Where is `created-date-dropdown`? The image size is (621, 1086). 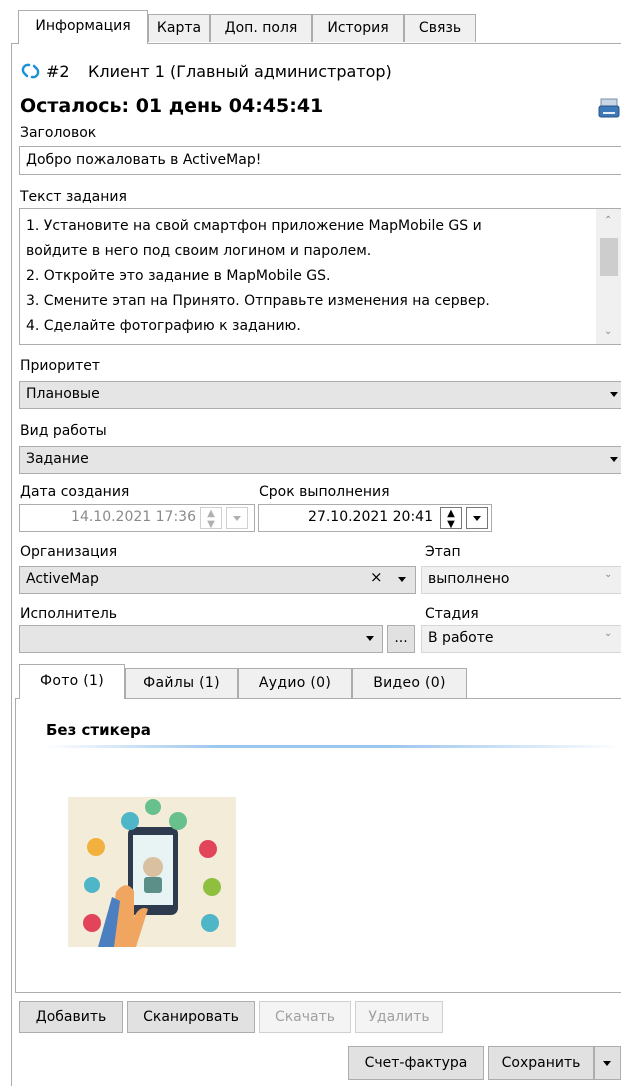 created-date-dropdown is located at coordinates (237, 518).